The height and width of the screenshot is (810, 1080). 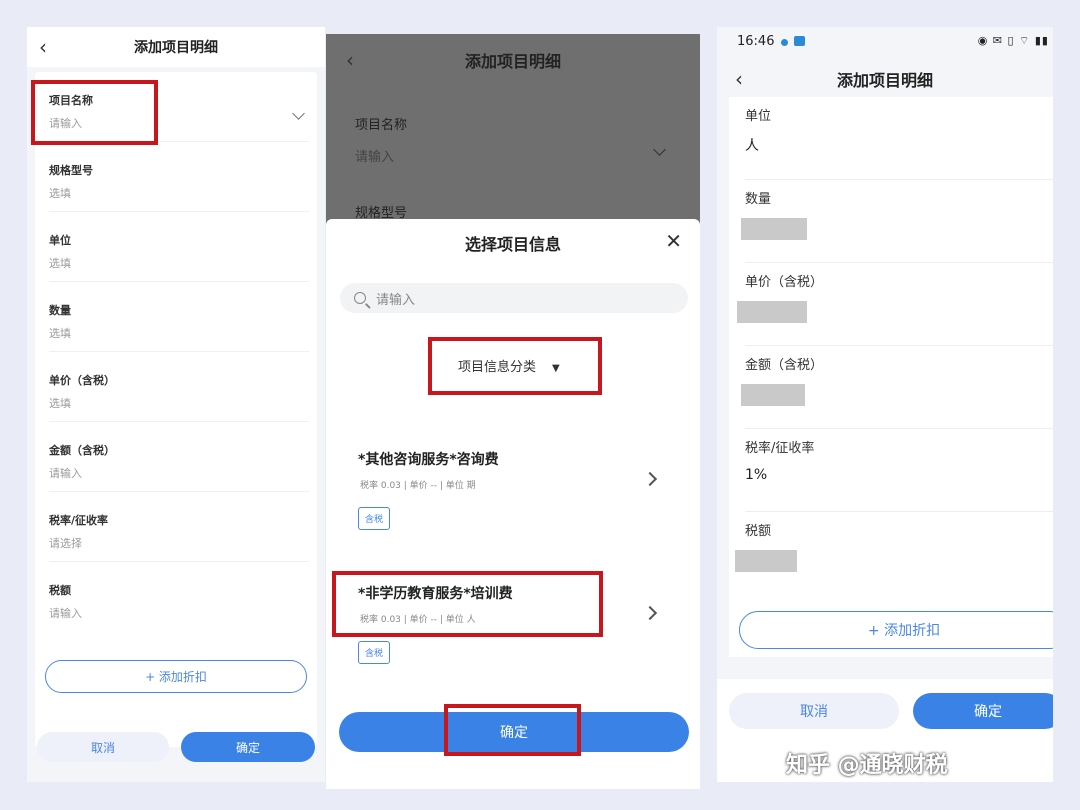 What do you see at coordinates (176, 247) in the screenshot?
I see `field-unit: 单位 选填` at bounding box center [176, 247].